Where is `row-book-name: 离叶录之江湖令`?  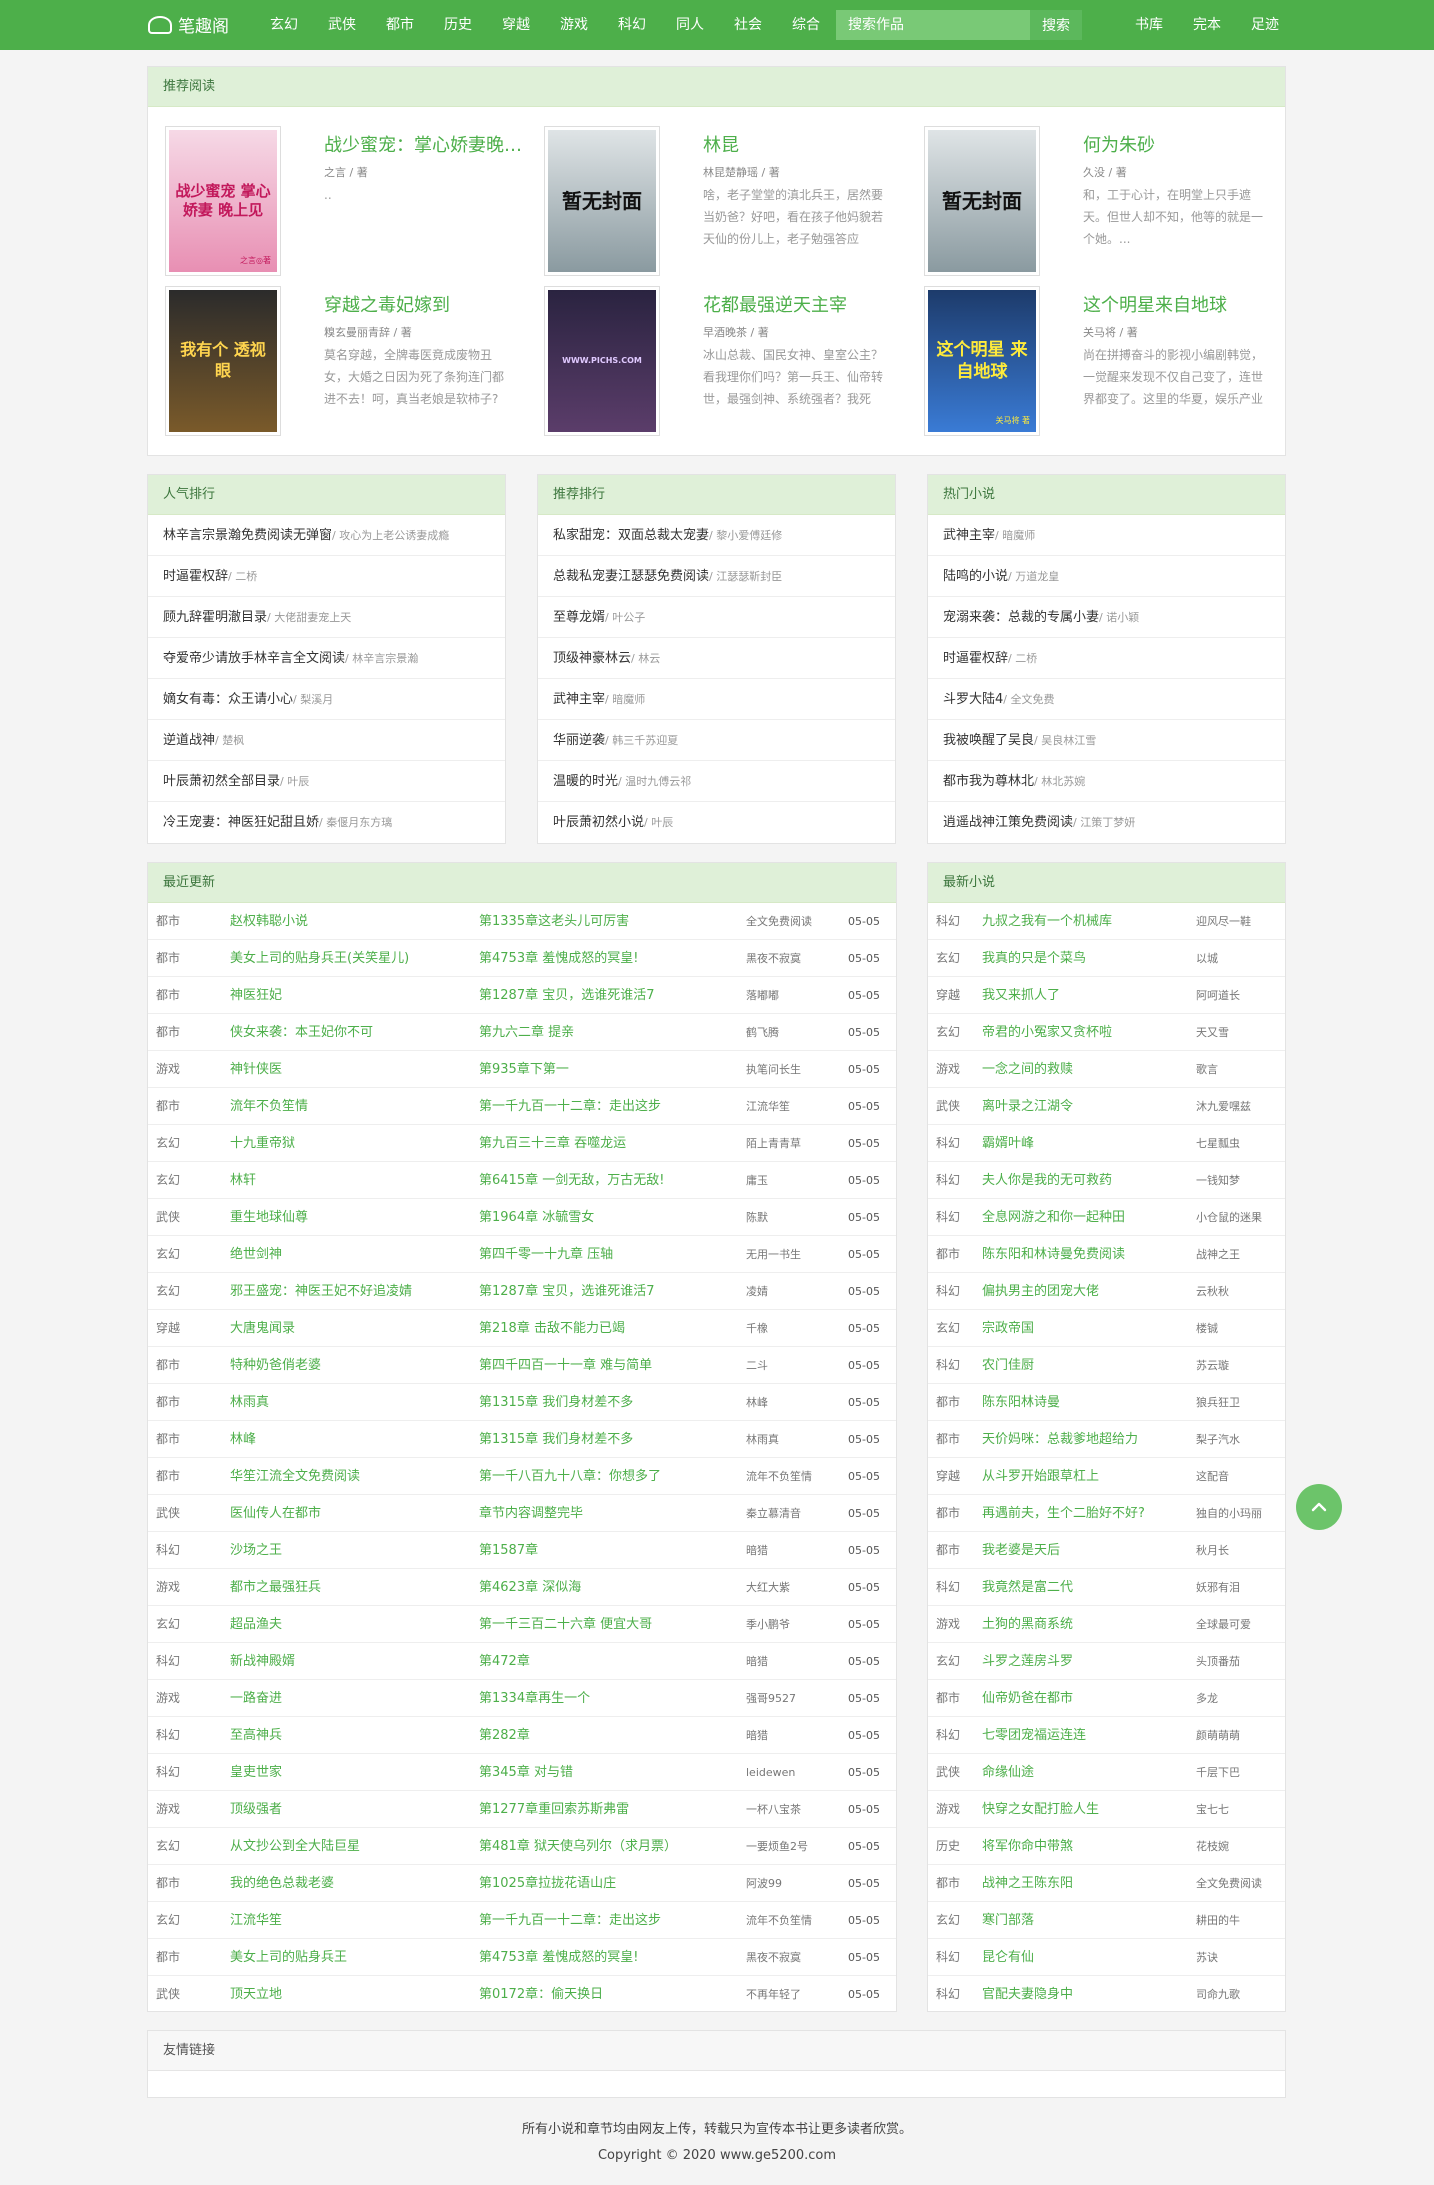
row-book-name: 离叶录之江湖令 is located at coordinates (1087, 1106).